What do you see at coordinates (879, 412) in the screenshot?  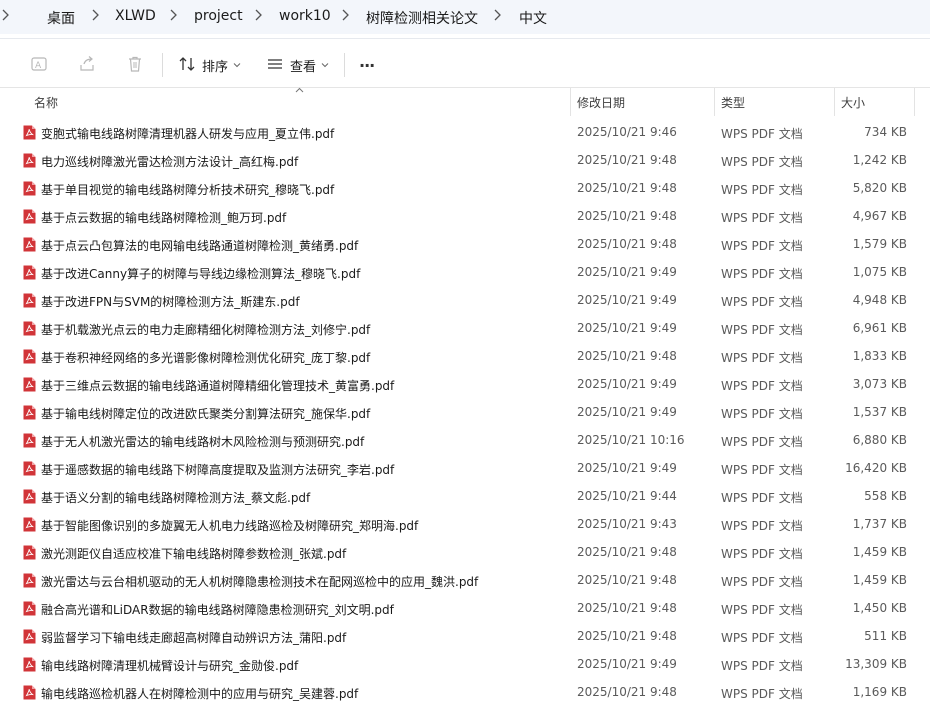 I see `file-size: 1,537 KB` at bounding box center [879, 412].